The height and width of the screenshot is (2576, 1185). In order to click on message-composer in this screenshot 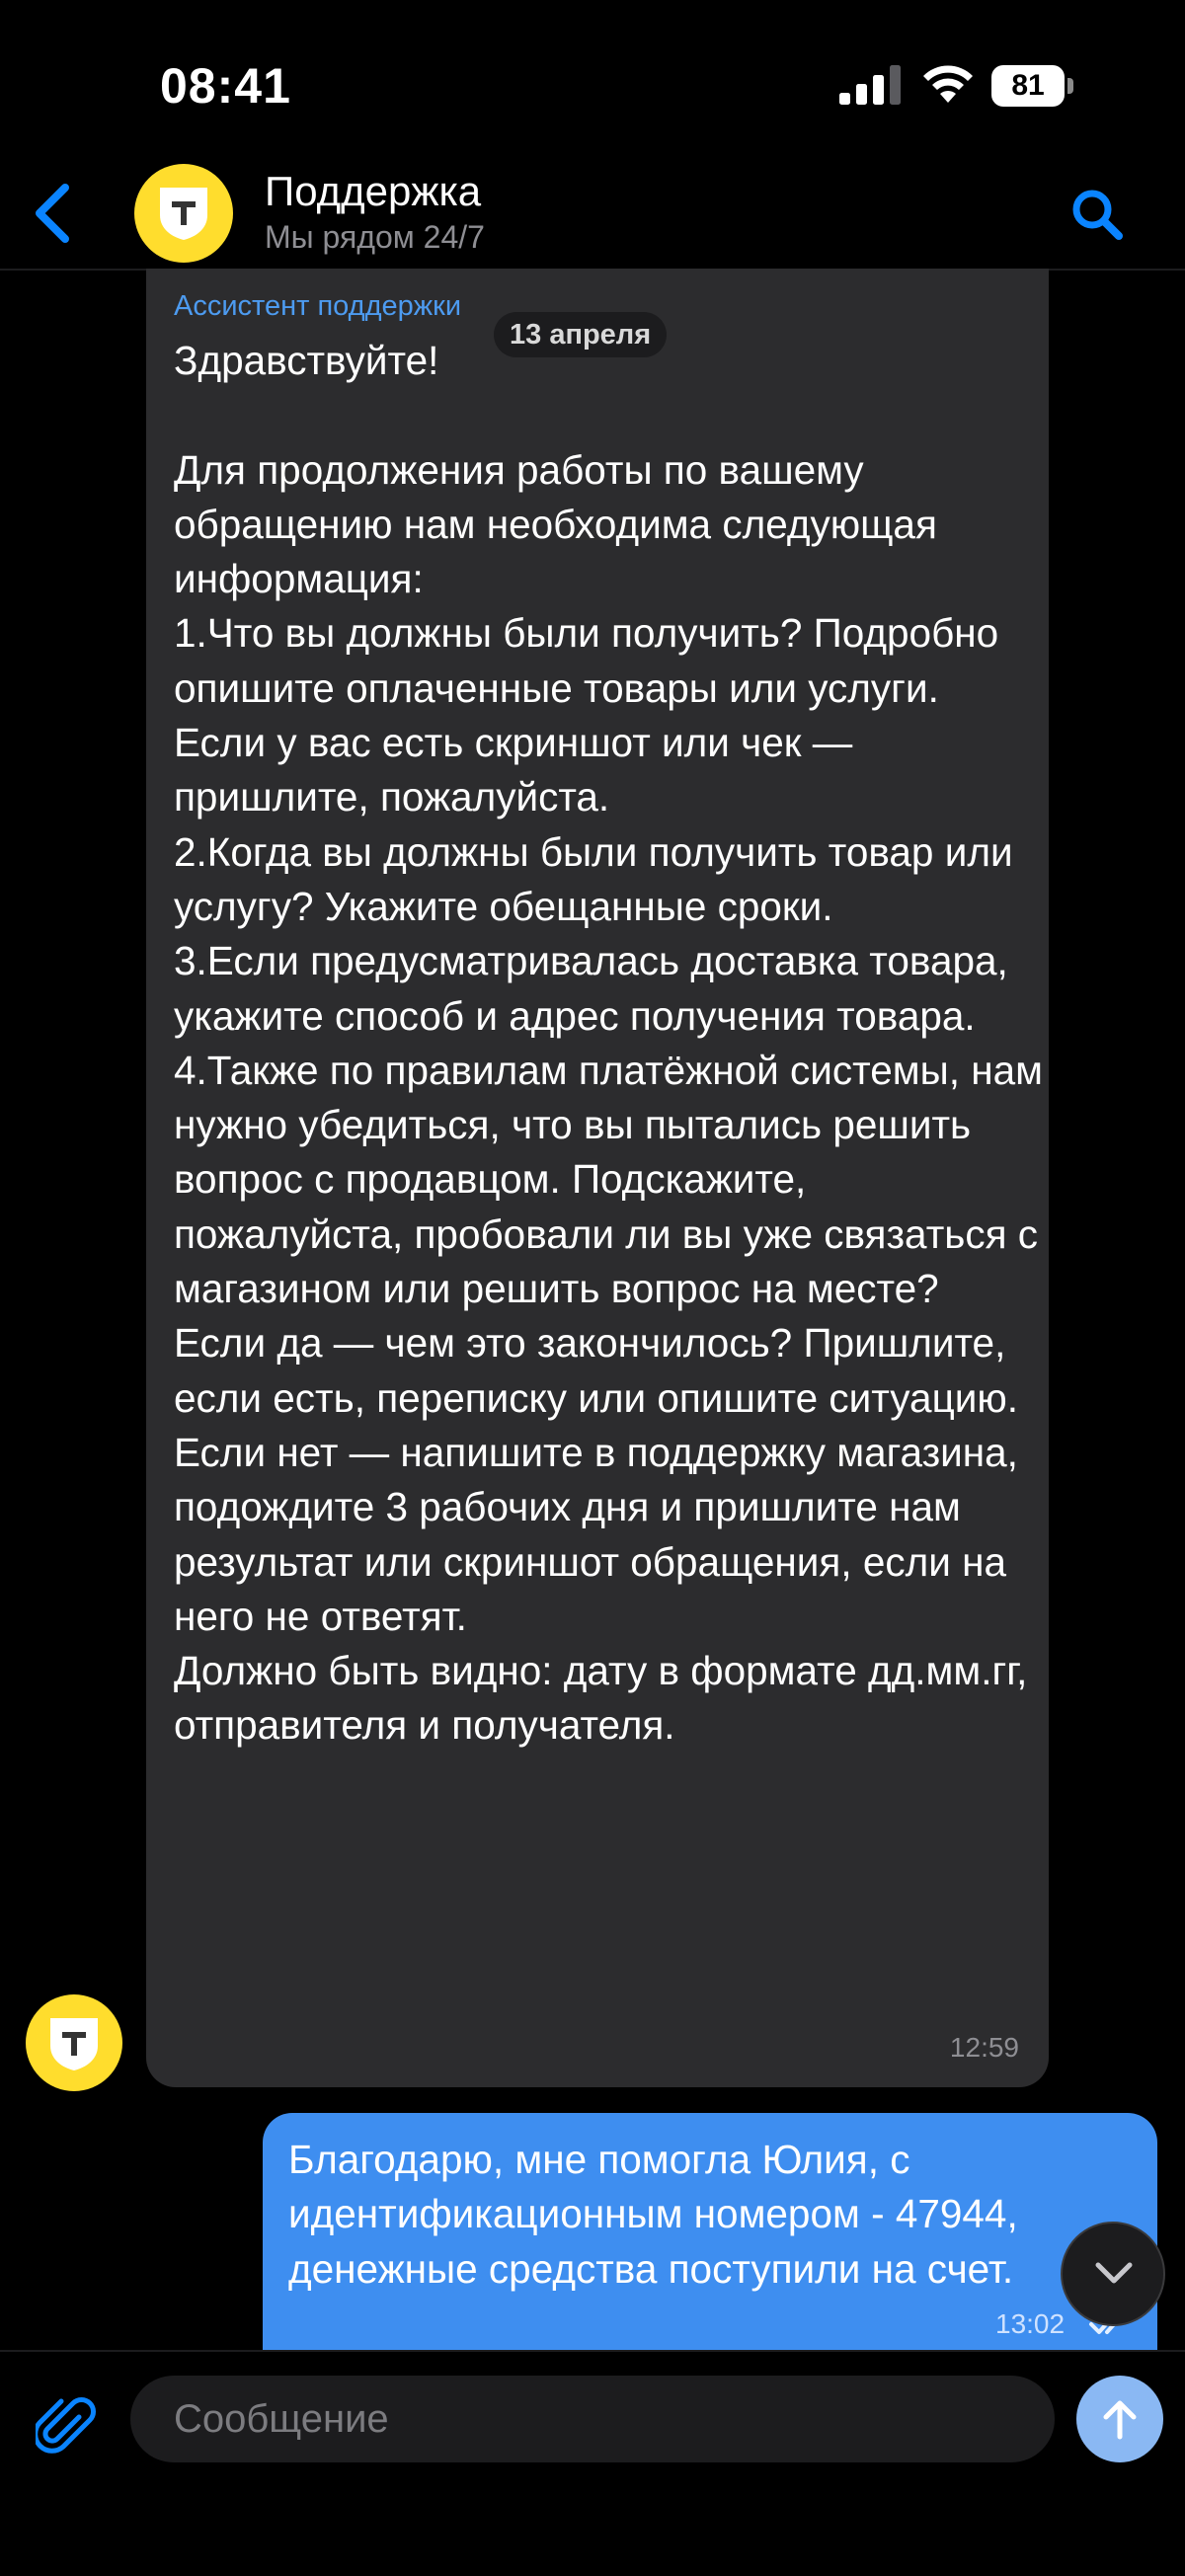, I will do `click(592, 2463)`.